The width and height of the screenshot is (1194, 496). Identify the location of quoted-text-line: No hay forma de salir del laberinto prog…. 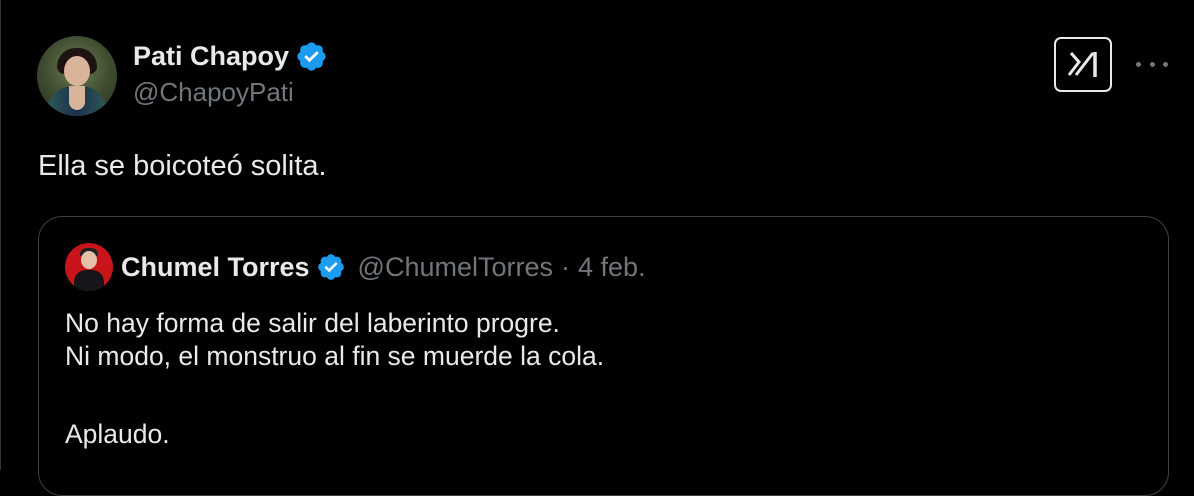
(312, 323).